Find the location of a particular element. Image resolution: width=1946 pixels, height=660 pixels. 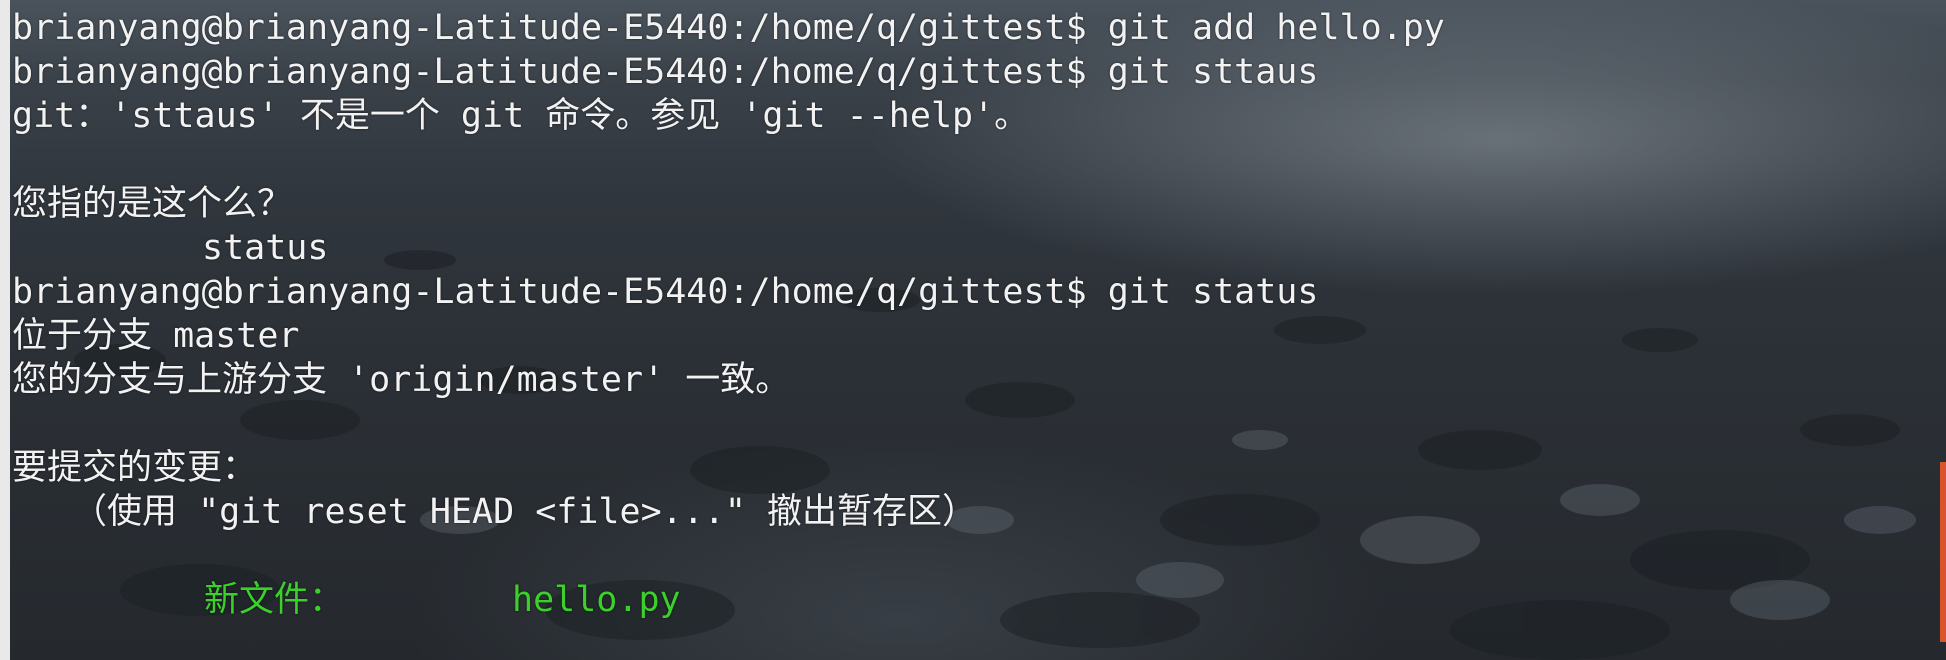

terminal-line: 您指的是这个么？ is located at coordinates (152, 204).